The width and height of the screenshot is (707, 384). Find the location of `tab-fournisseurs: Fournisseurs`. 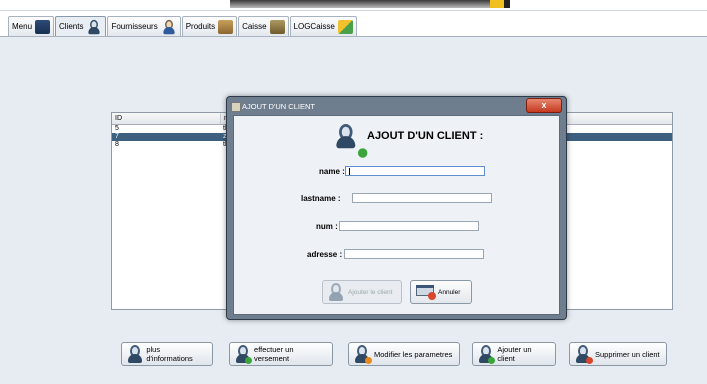

tab-fournisseurs: Fournisseurs is located at coordinates (144, 26).